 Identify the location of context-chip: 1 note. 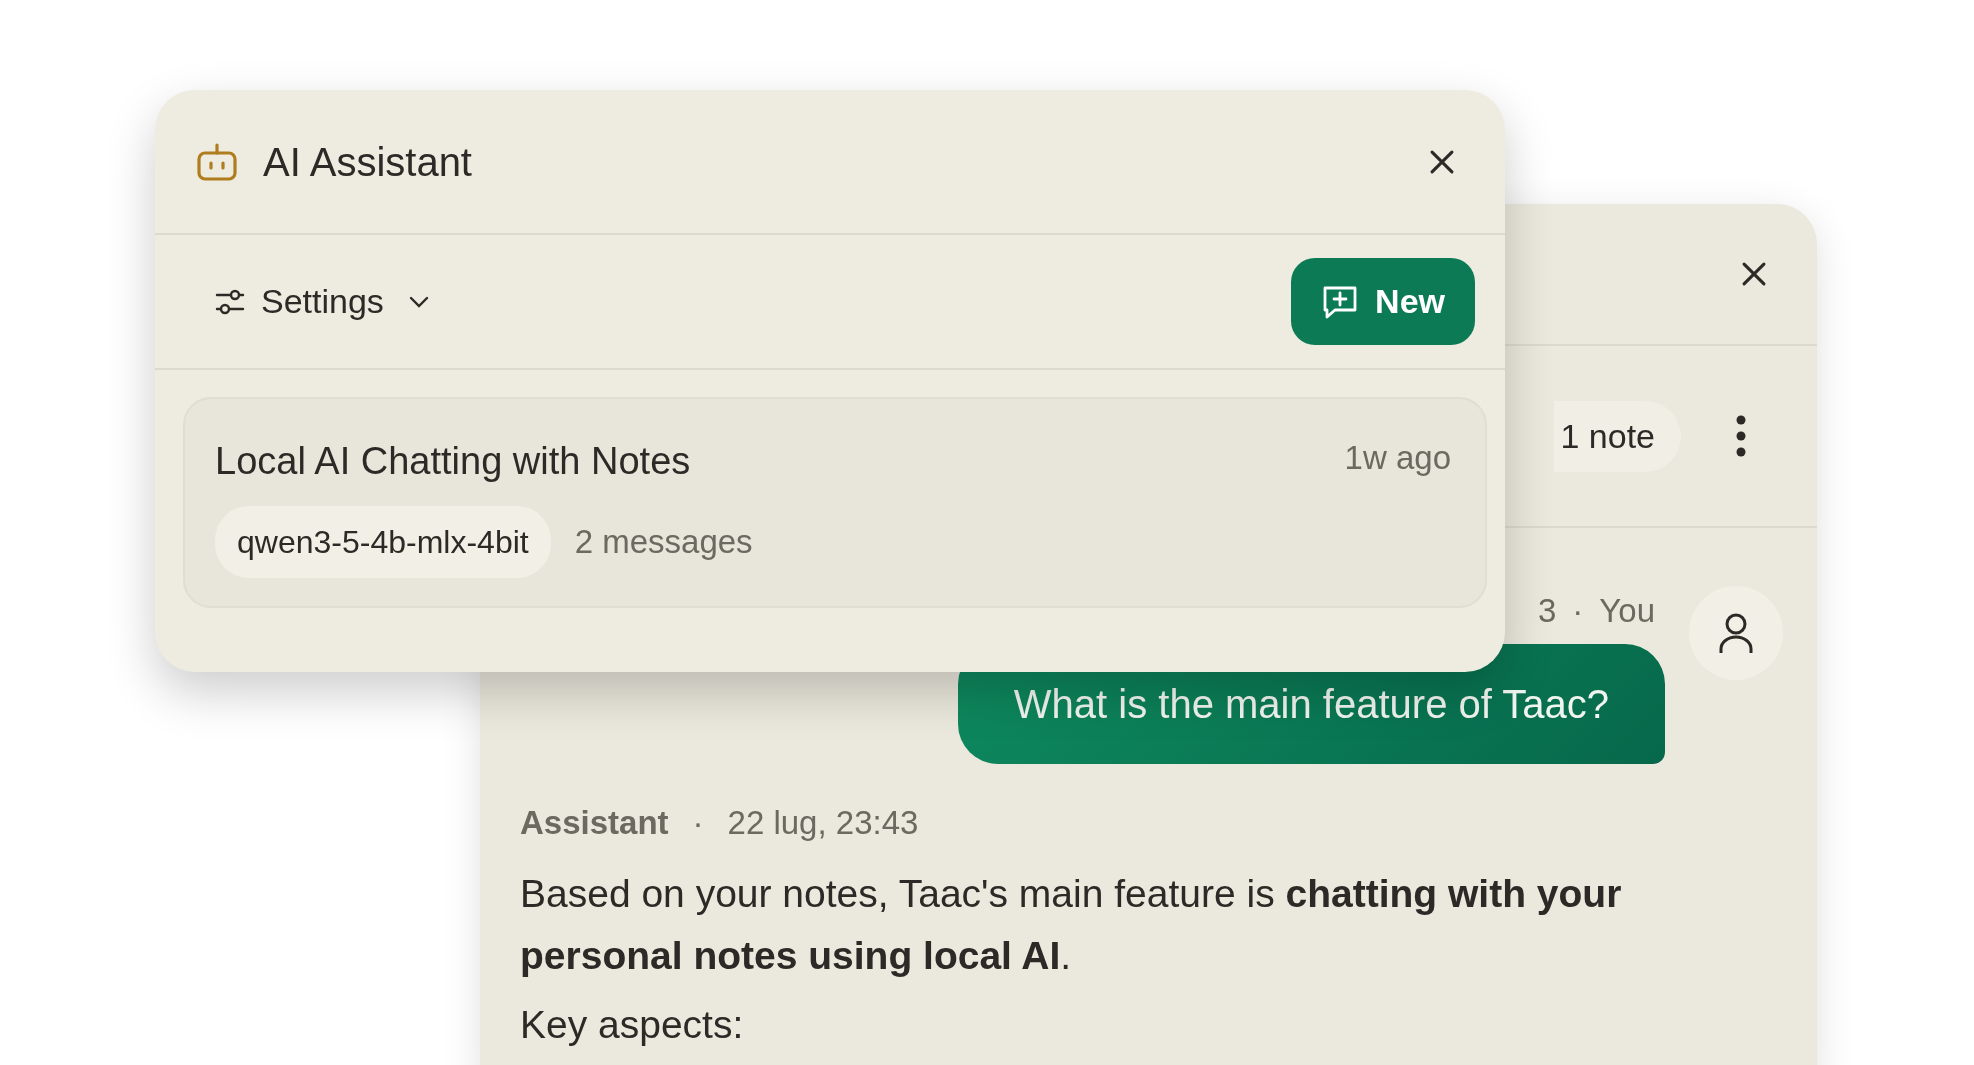
(1617, 436).